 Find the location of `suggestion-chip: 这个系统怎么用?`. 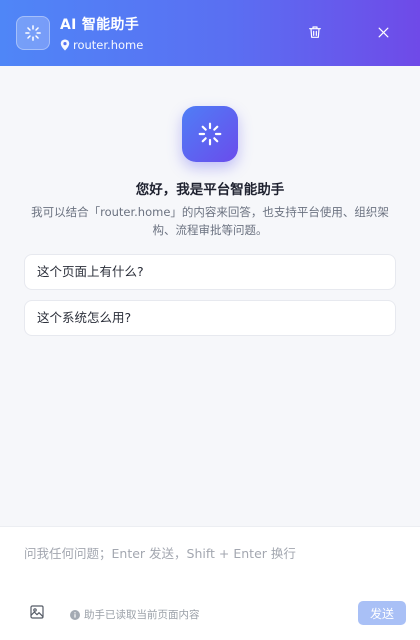

suggestion-chip: 这个系统怎么用? is located at coordinates (210, 318).